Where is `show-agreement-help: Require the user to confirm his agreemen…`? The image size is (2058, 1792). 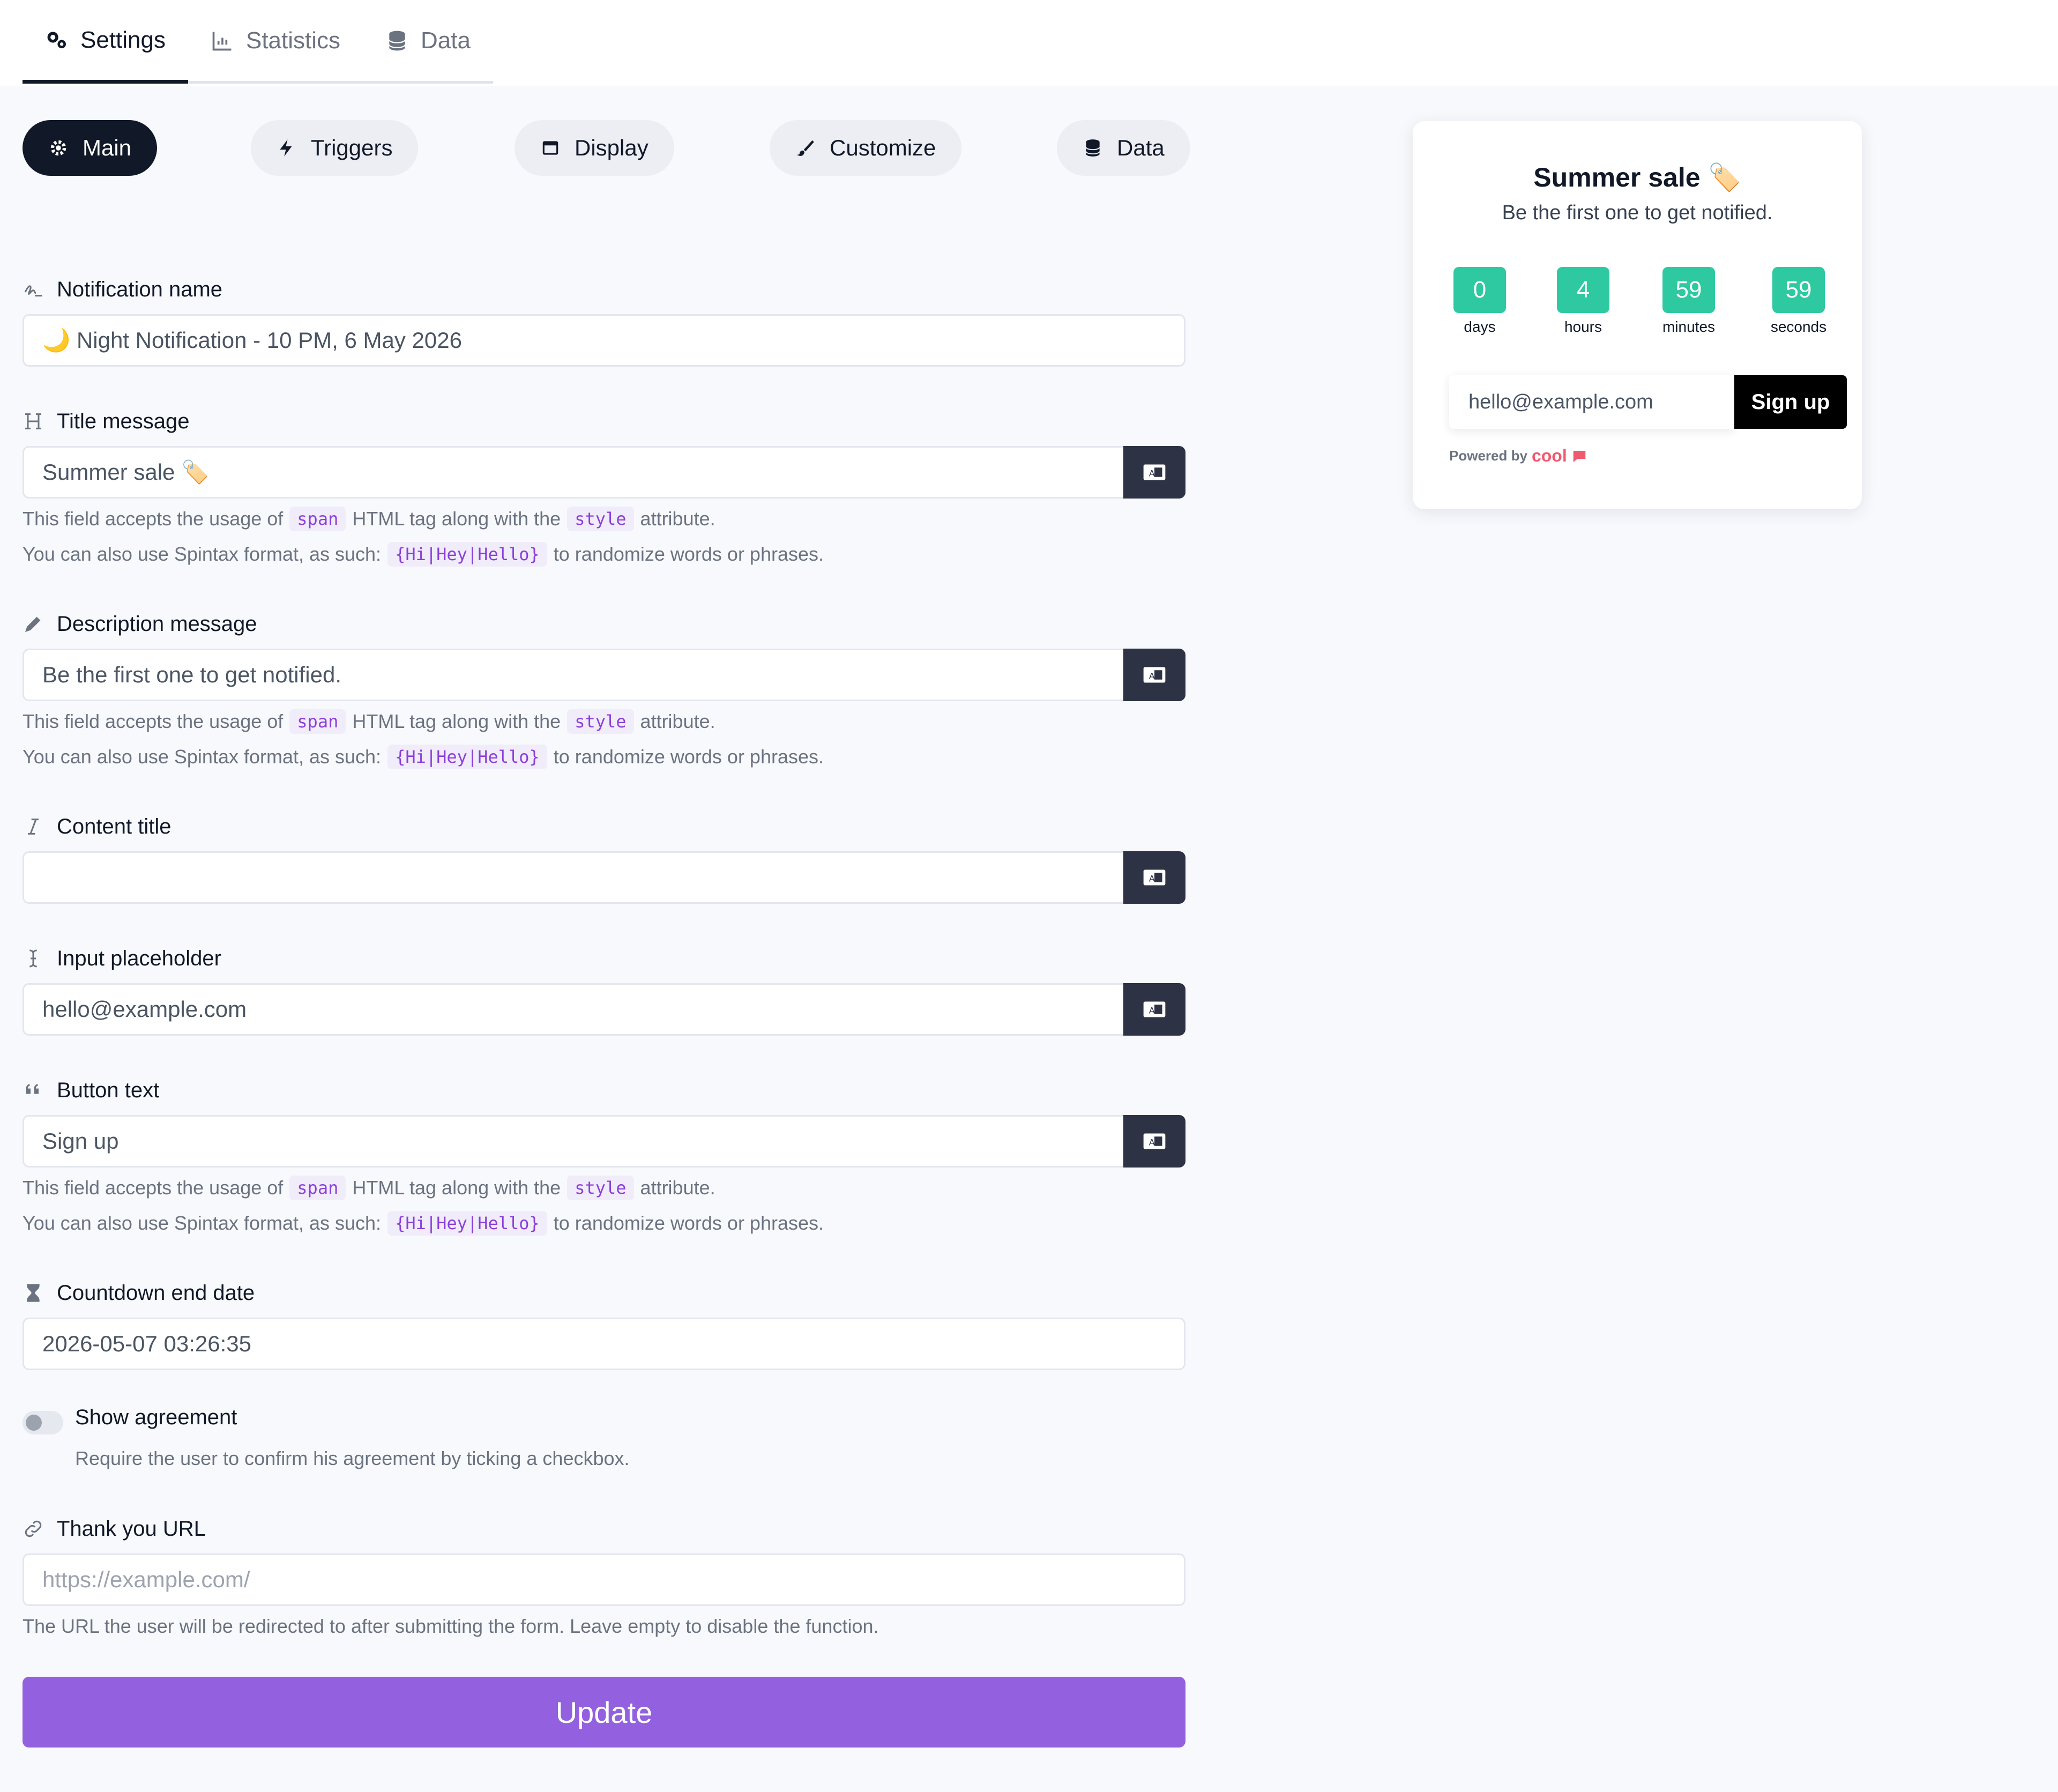
show-agreement-help: Require the user to confirm his agreemen… is located at coordinates (352, 1458).